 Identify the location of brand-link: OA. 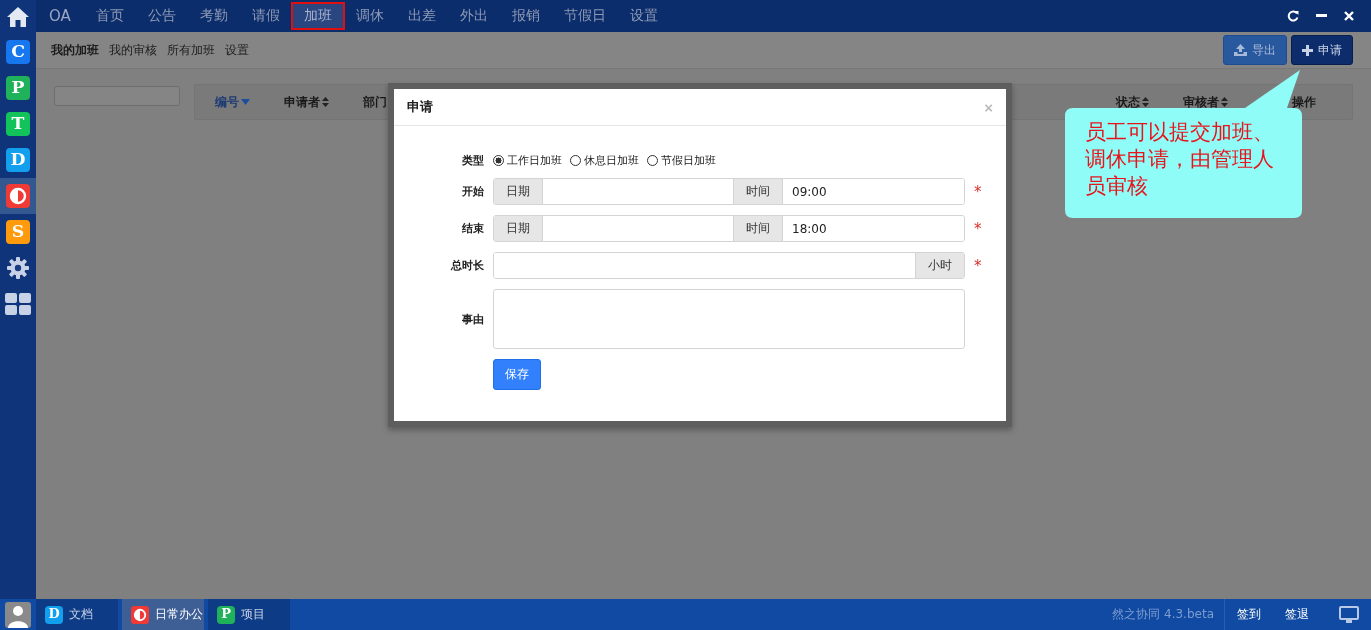
(60, 16).